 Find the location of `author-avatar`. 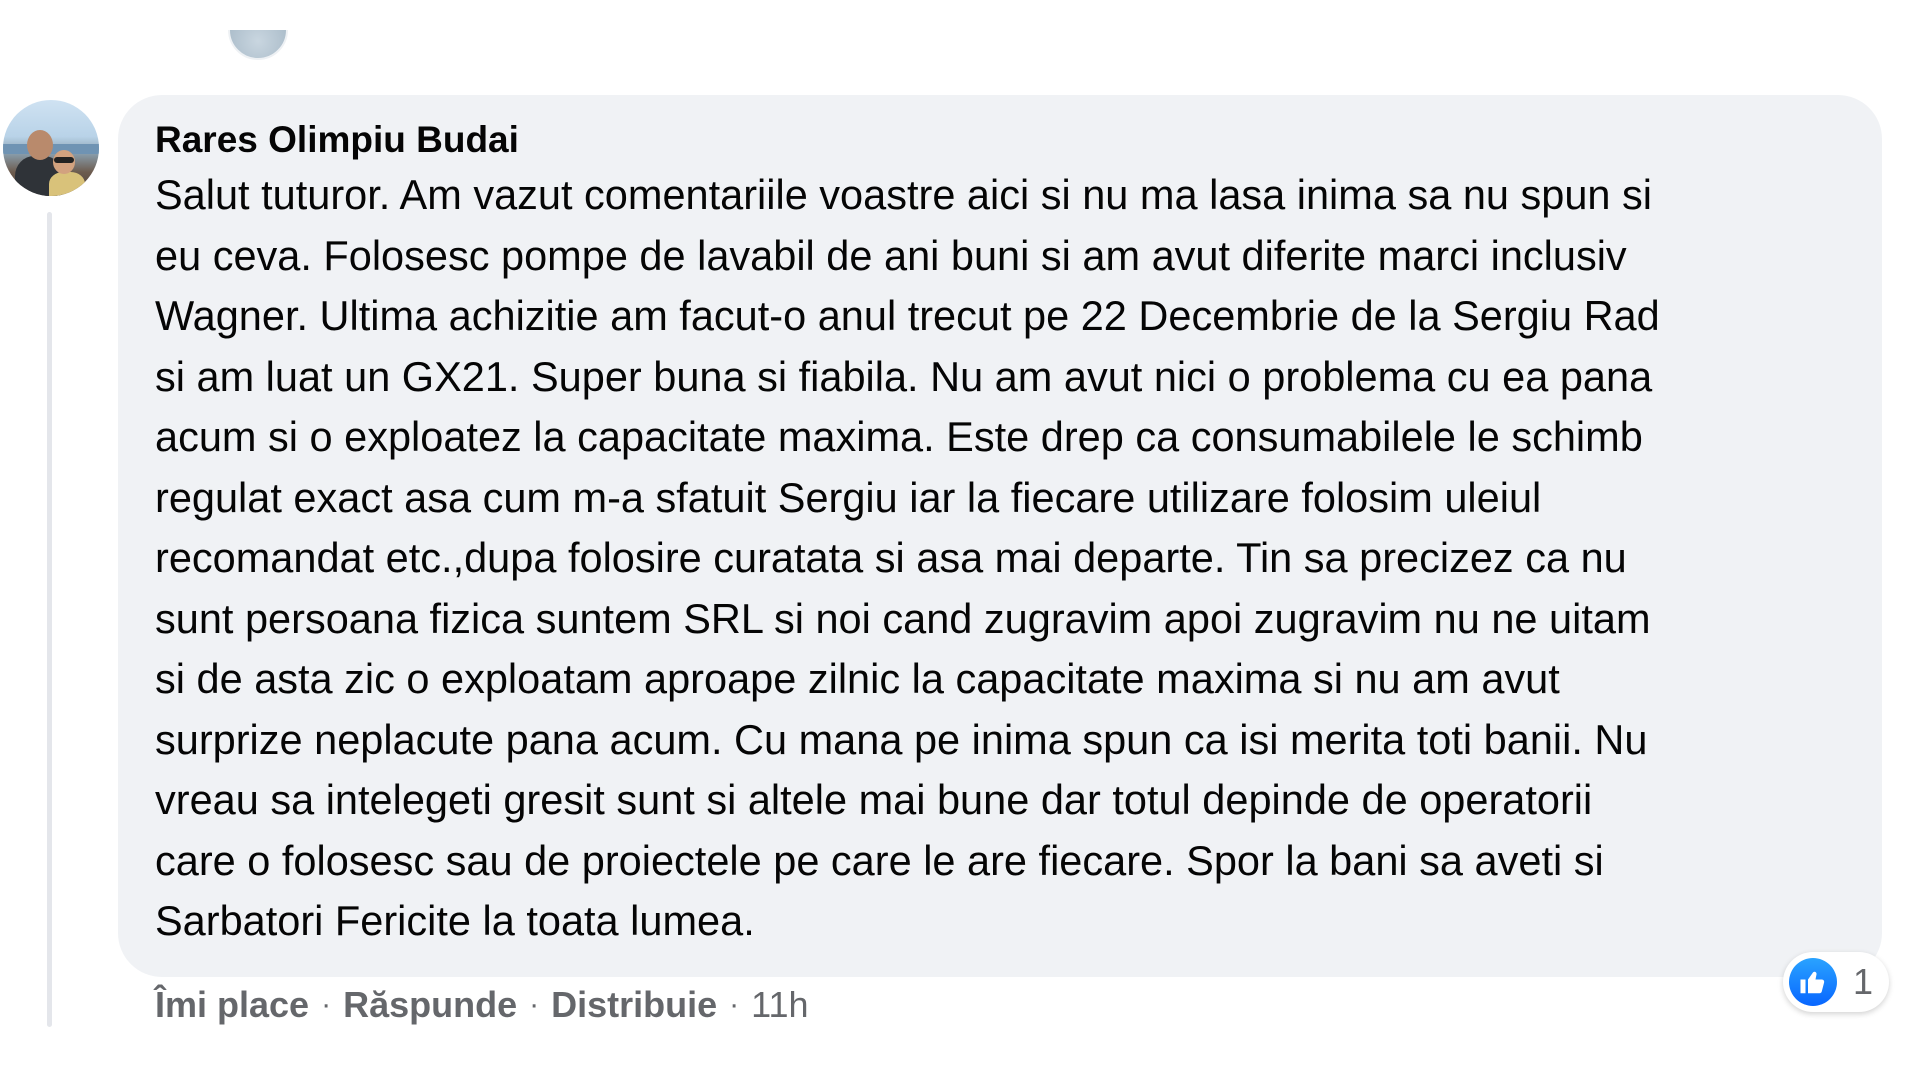

author-avatar is located at coordinates (51, 148).